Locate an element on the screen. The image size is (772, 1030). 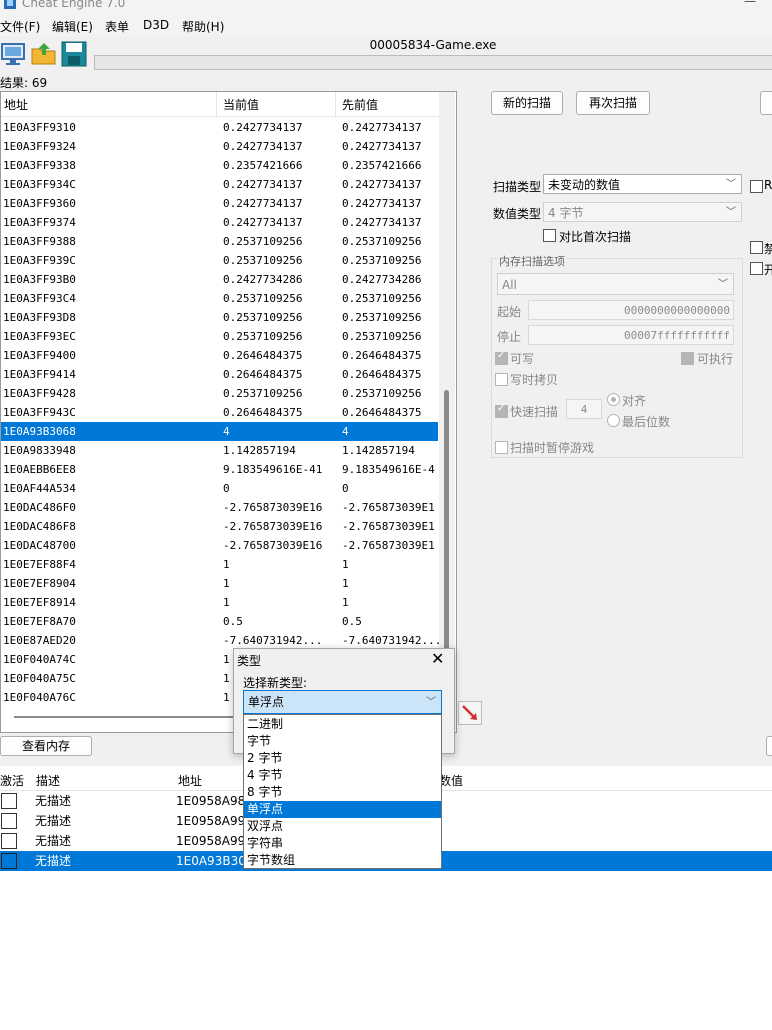
table-row: 1E0E7EF8914 1 1 is located at coordinates (219, 602).